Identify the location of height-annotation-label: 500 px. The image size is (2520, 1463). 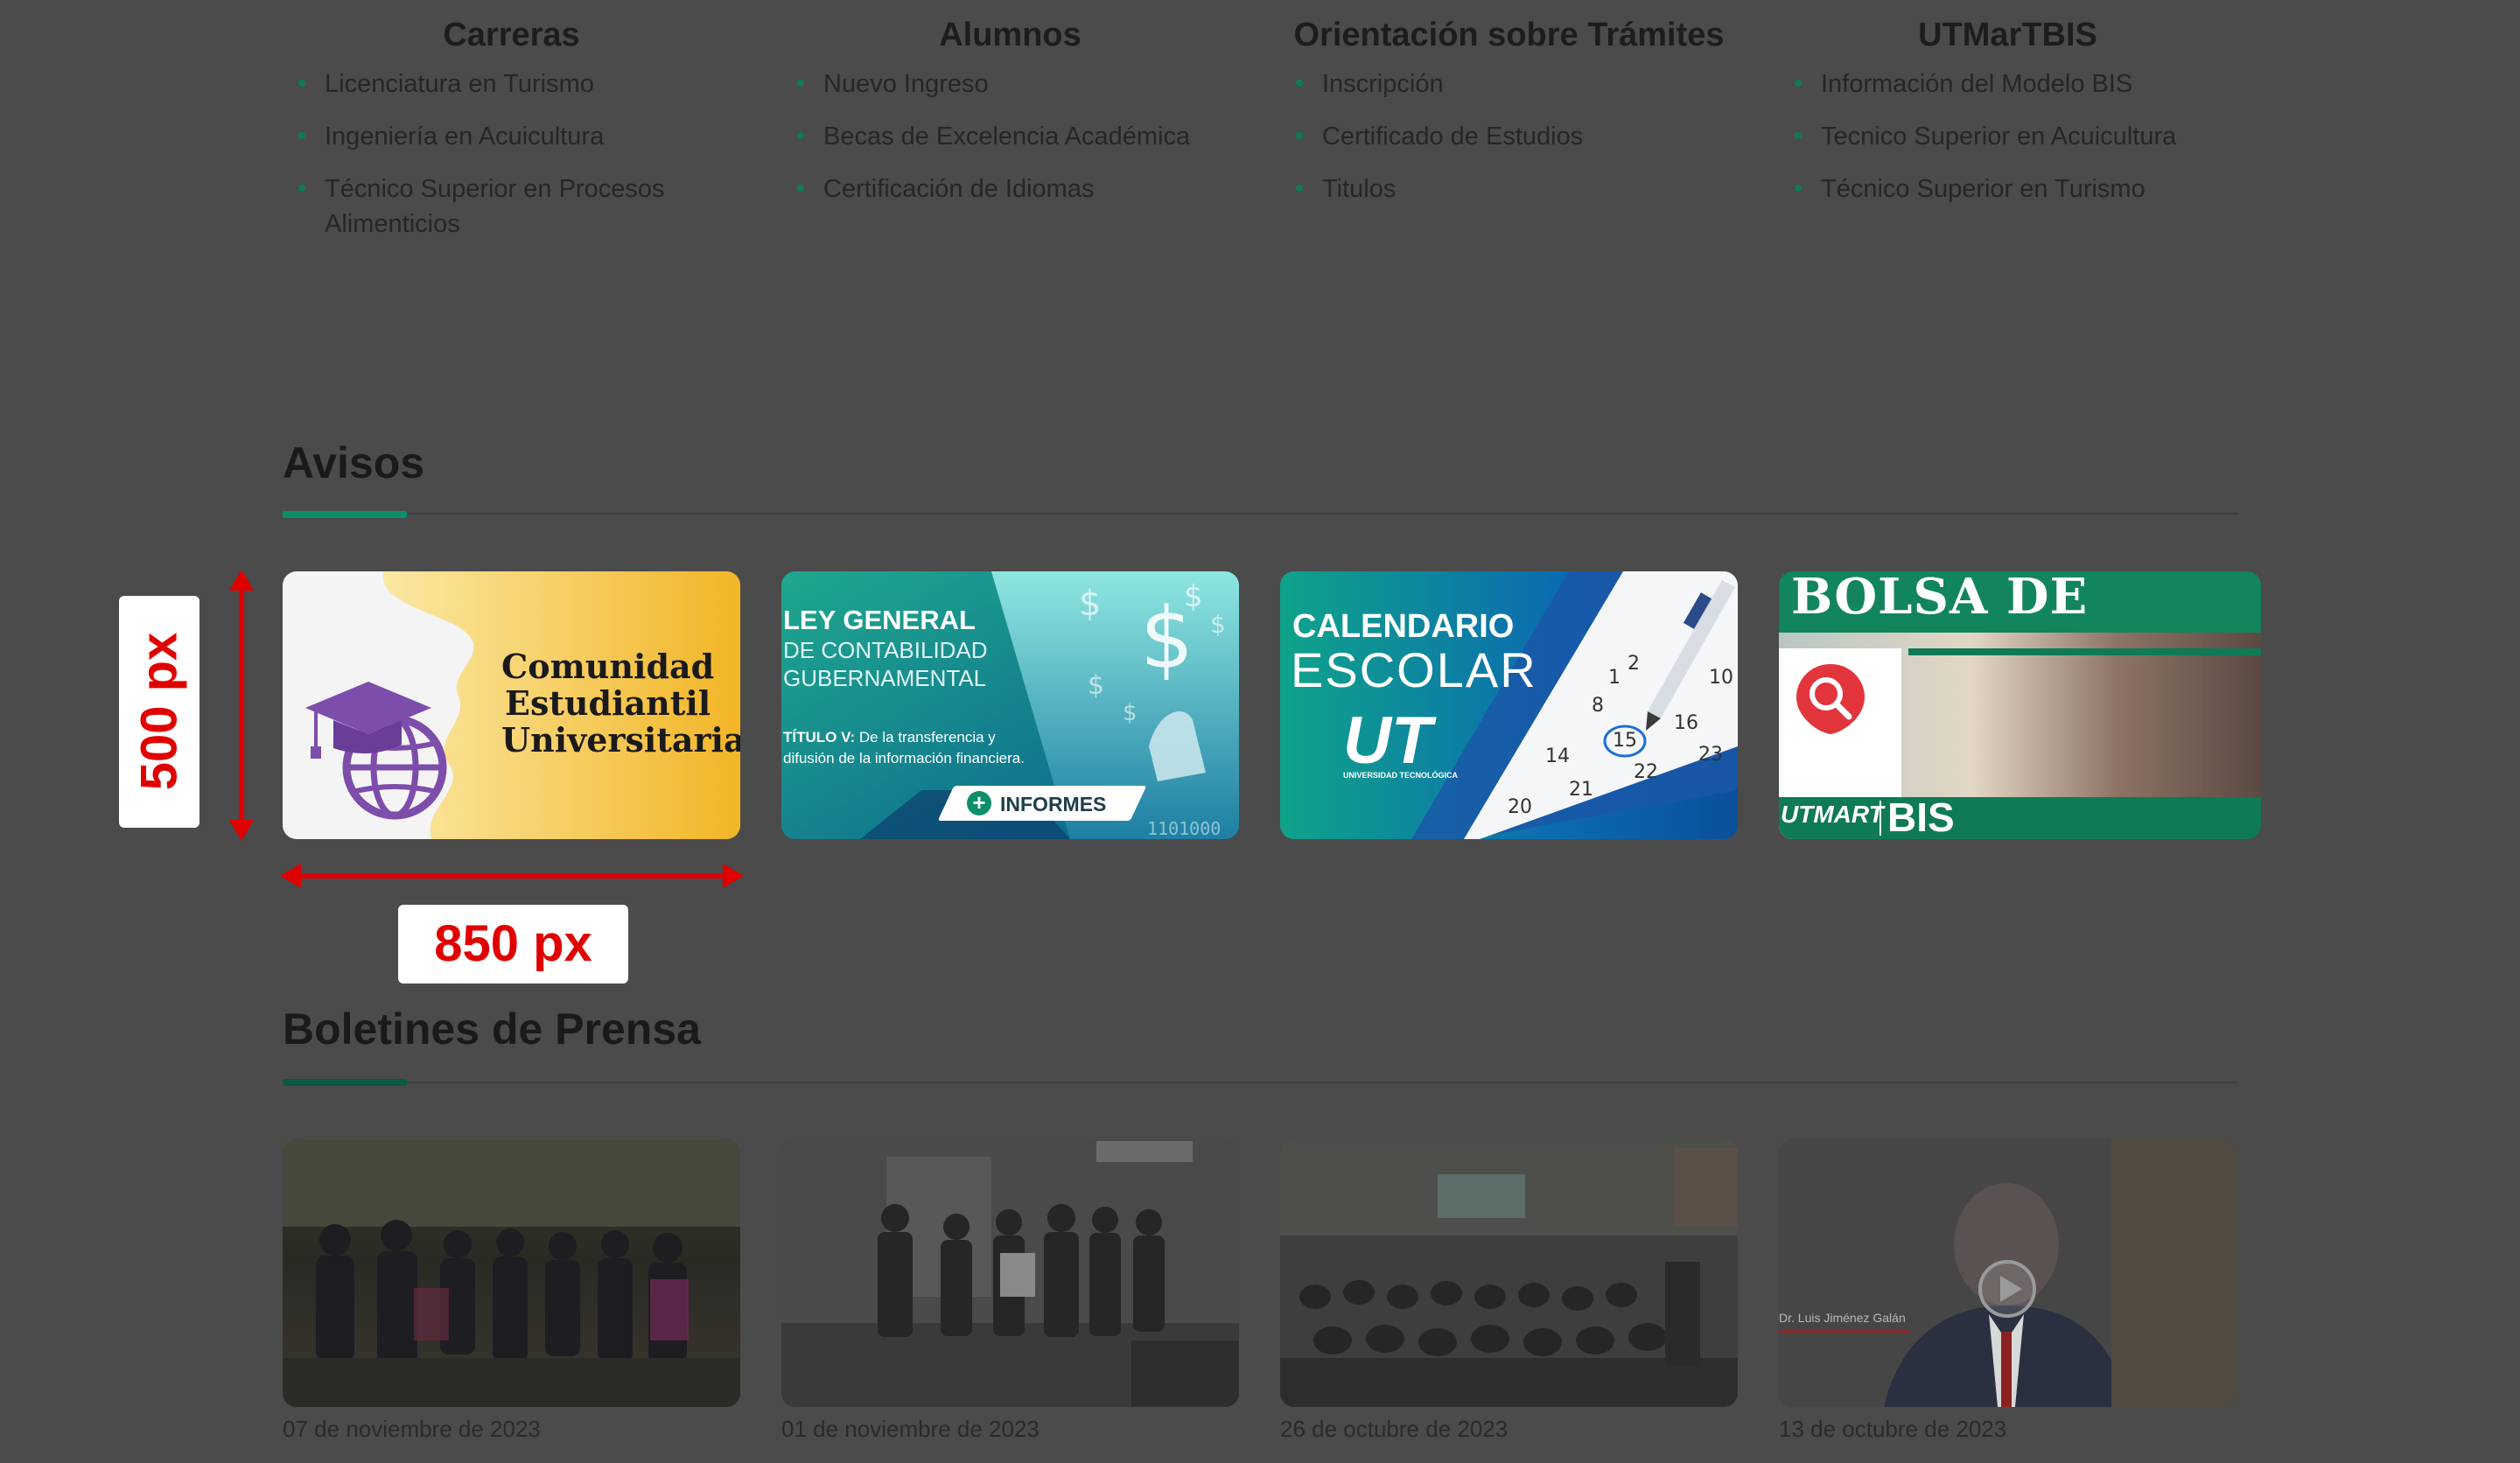
(159, 711).